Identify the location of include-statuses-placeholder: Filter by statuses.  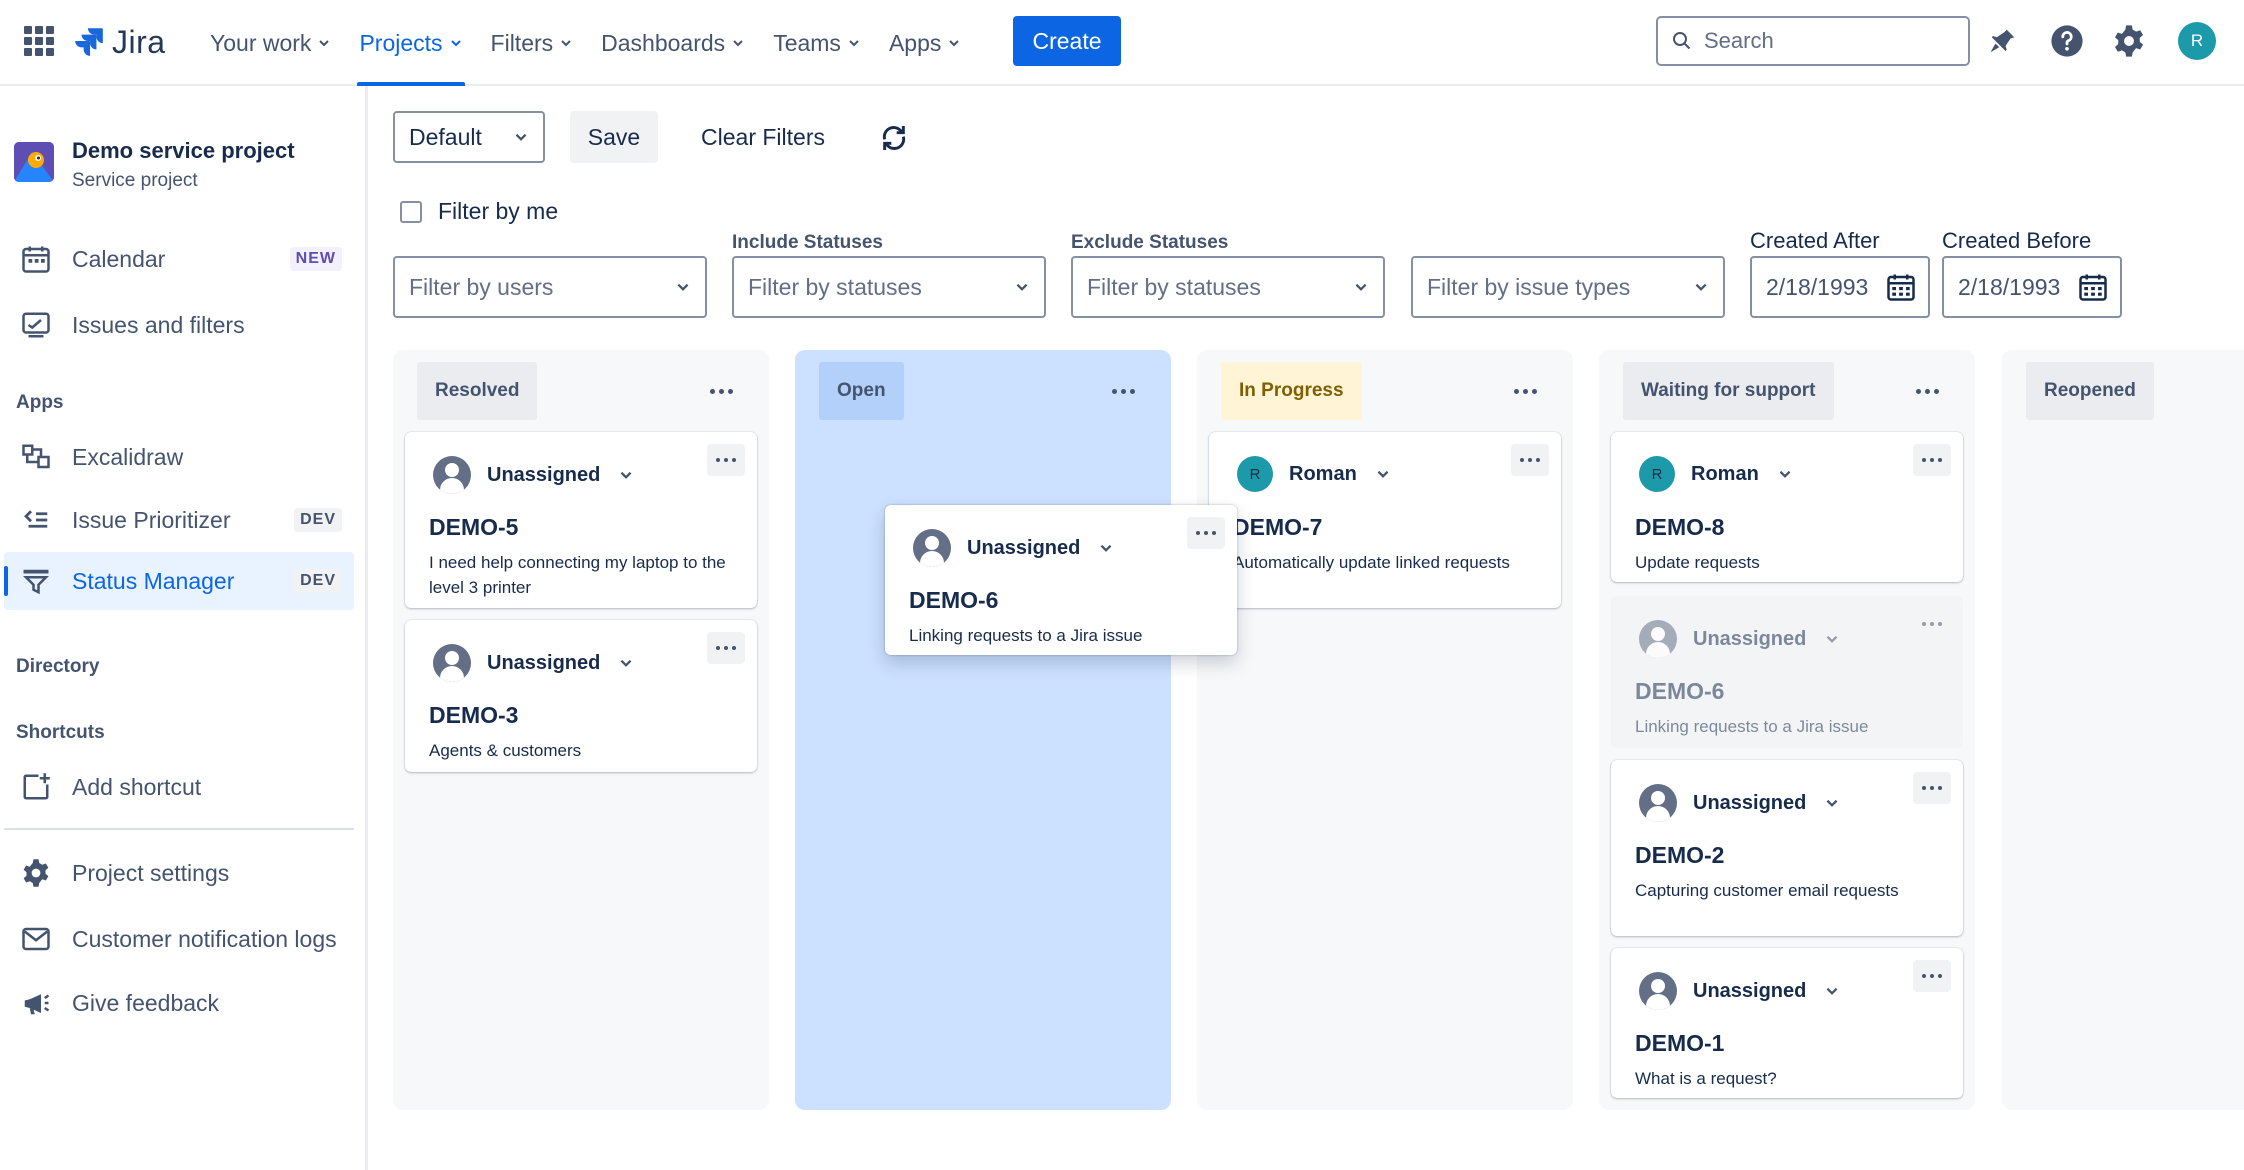
(835, 286).